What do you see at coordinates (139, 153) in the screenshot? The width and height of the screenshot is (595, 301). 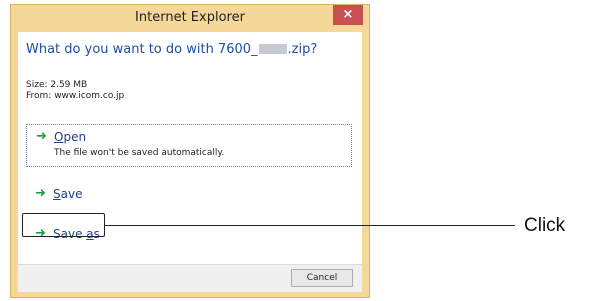 I see `open-description: The file won't be saved automatically.` at bounding box center [139, 153].